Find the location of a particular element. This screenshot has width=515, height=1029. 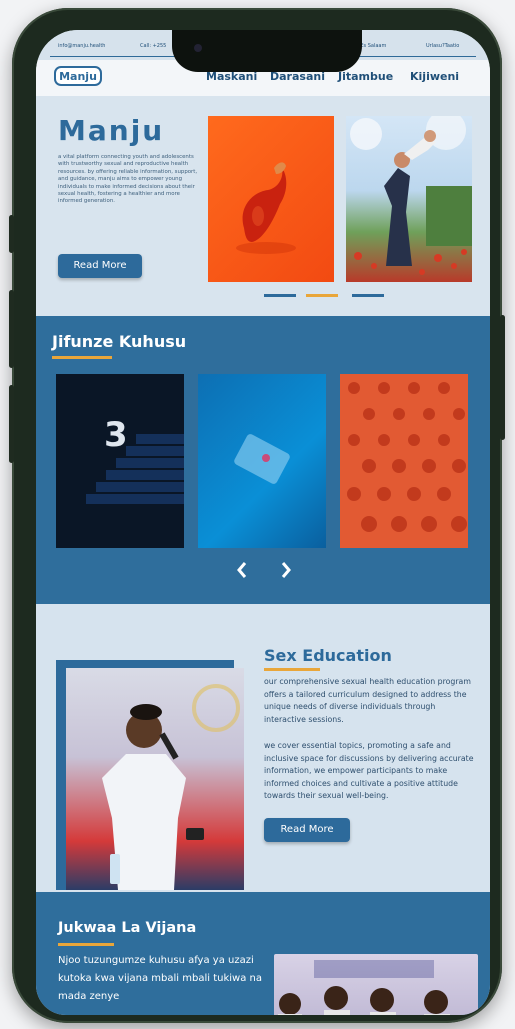

youth-forum-photo is located at coordinates (376, 984).